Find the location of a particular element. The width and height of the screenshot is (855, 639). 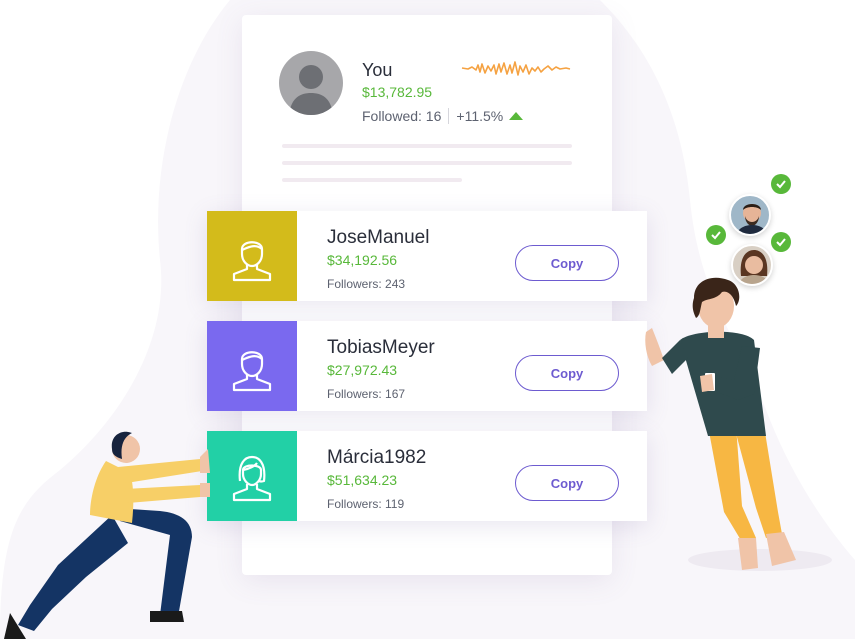

person-phone-illustration is located at coordinates (720, 423).